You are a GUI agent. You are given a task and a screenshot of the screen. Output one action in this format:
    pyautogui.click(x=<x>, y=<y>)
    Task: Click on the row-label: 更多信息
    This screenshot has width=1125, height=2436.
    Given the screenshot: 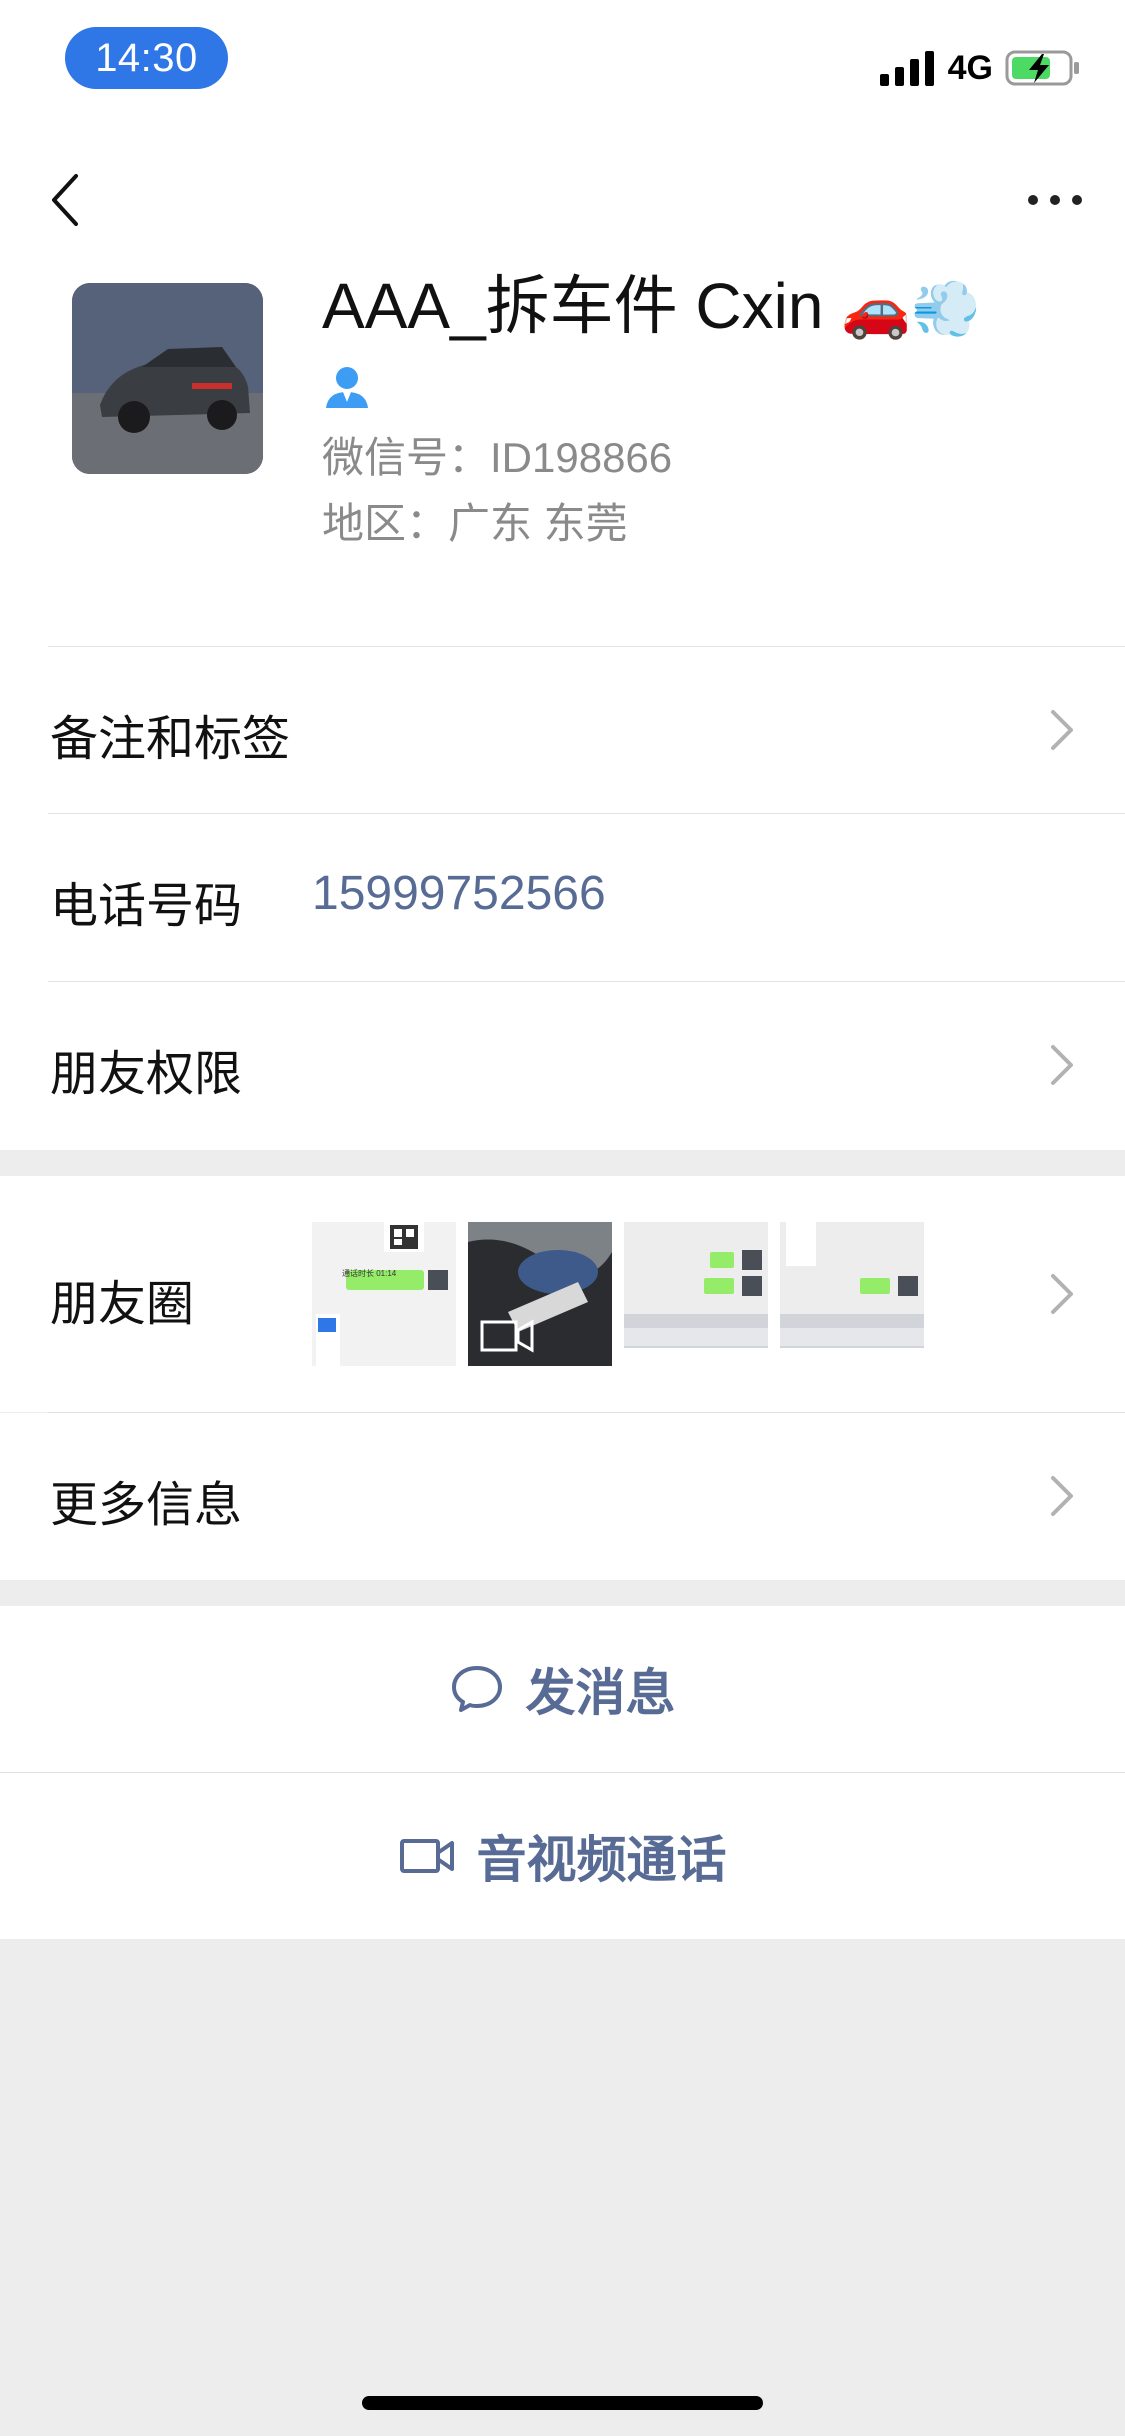 What is the action you would take?
    pyautogui.click(x=146, y=1505)
    